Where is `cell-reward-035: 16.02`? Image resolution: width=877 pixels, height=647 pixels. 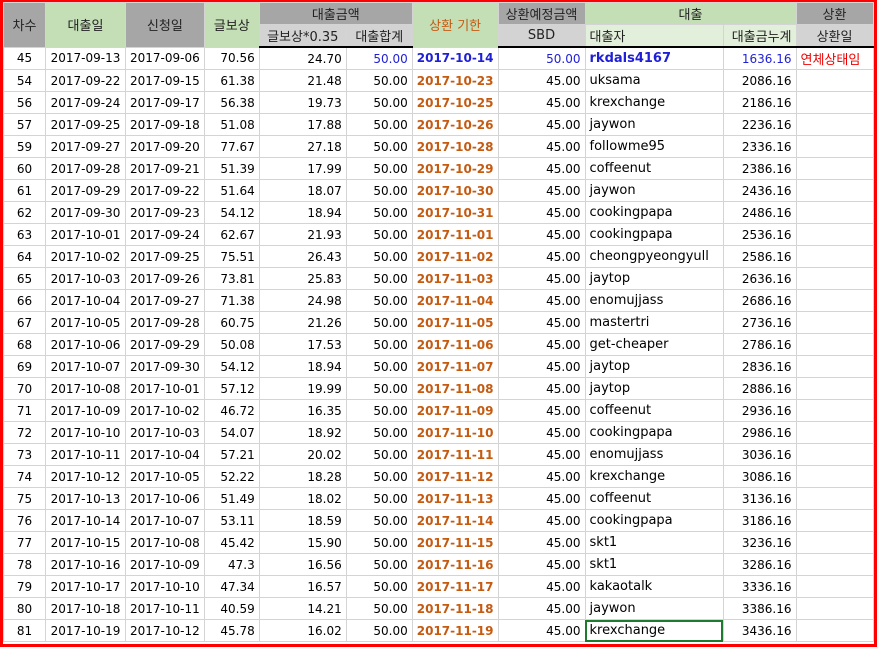 cell-reward-035: 16.02 is located at coordinates (302, 630).